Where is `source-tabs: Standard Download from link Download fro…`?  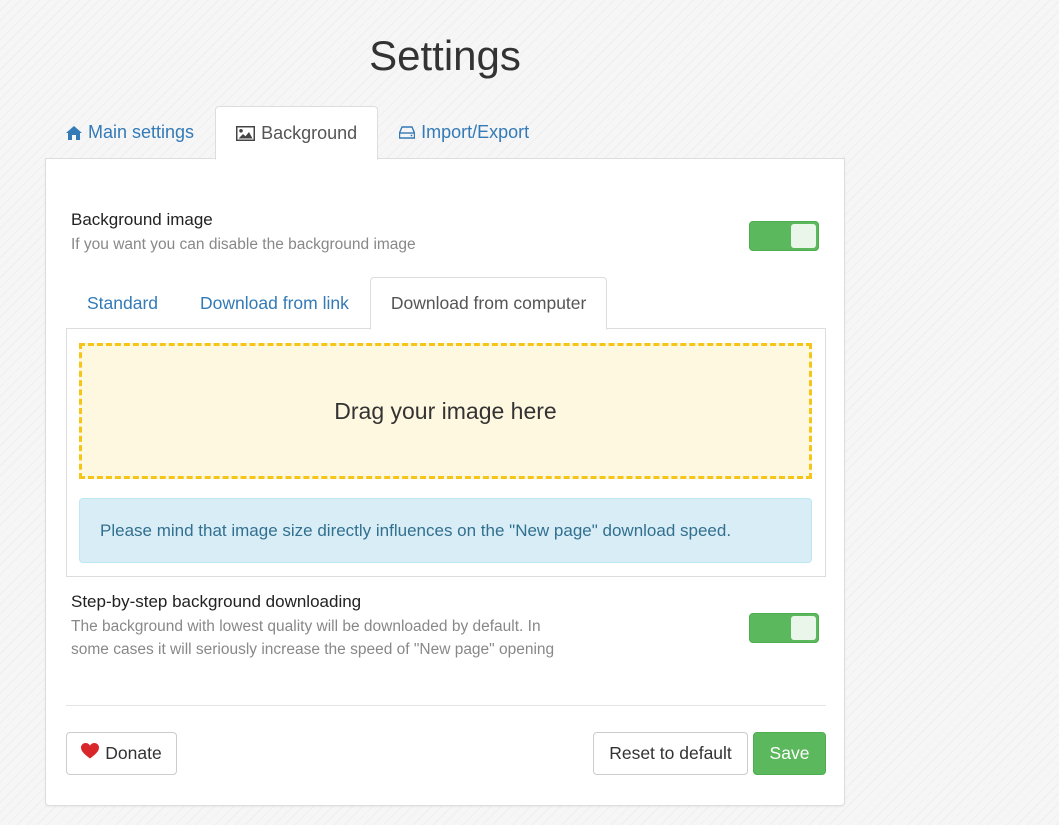 source-tabs: Standard Download from link Download fro… is located at coordinates (446, 303).